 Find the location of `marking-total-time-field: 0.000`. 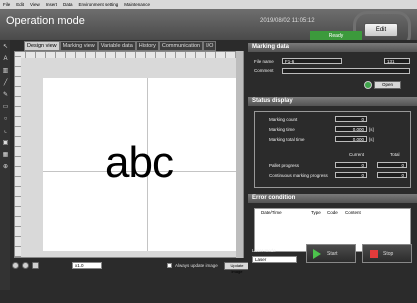

marking-total-time-field: 0.000 is located at coordinates (351, 139).